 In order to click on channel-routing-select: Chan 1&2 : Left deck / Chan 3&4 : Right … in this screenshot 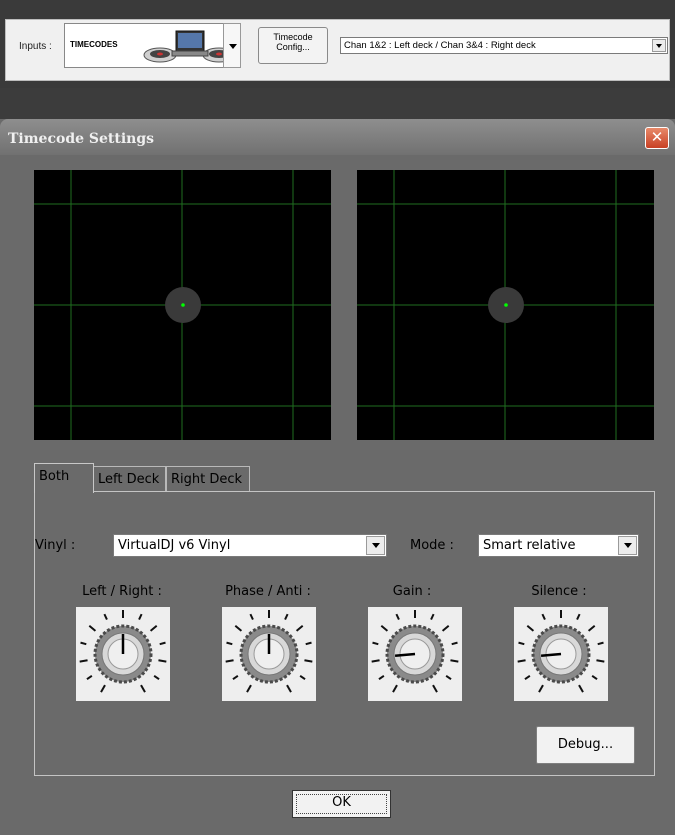, I will do `click(504, 45)`.